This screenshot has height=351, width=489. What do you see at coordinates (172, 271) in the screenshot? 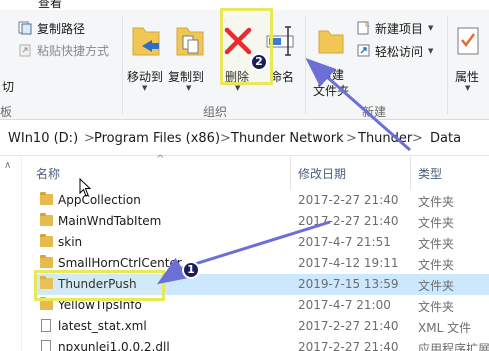
I see `arrow-to-thunderpush` at bounding box center [172, 271].